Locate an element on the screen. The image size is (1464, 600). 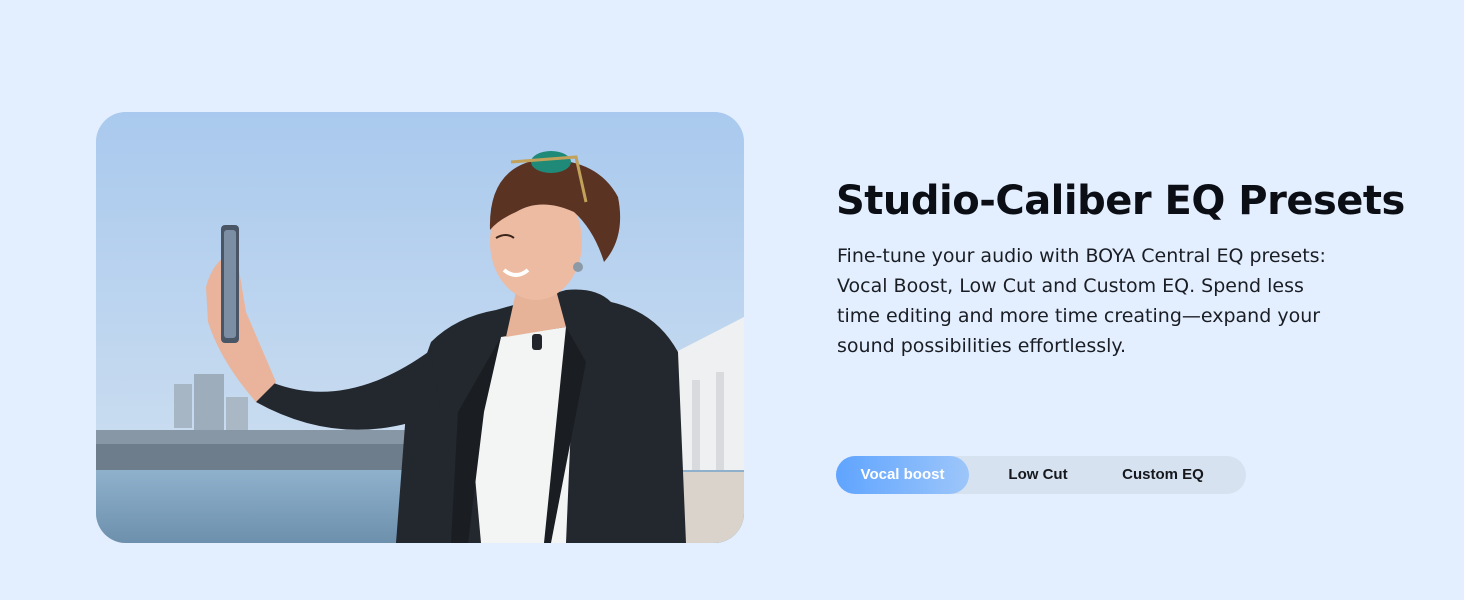
preset-tab-vocal-boost: Vocal boost is located at coordinates (902, 475).